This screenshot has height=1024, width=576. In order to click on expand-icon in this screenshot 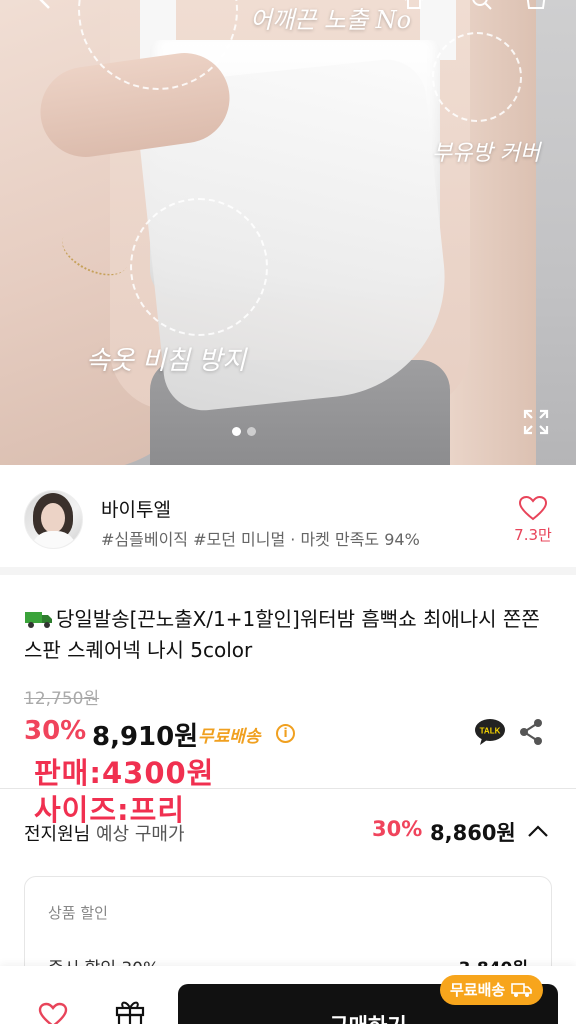, I will do `click(536, 422)`.